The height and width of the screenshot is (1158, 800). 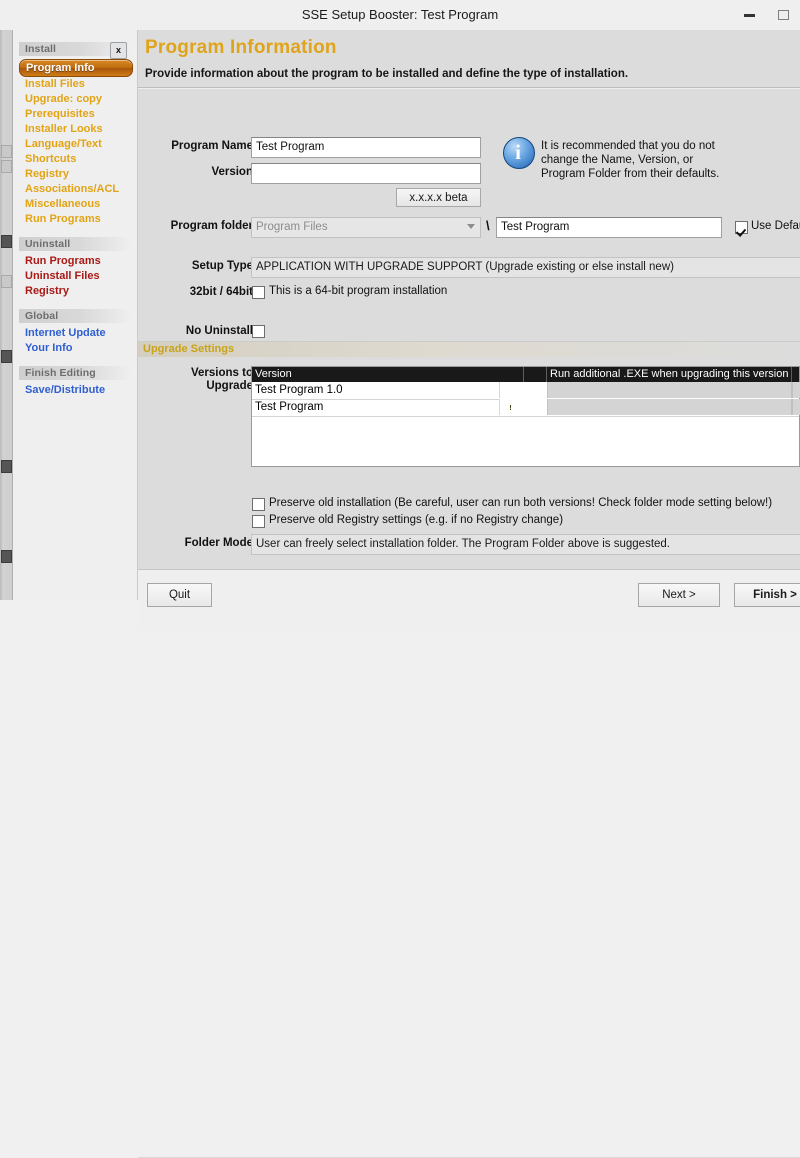 What do you see at coordinates (221, 292) in the screenshot?
I see `bitness-label: 32bit / 64bit` at bounding box center [221, 292].